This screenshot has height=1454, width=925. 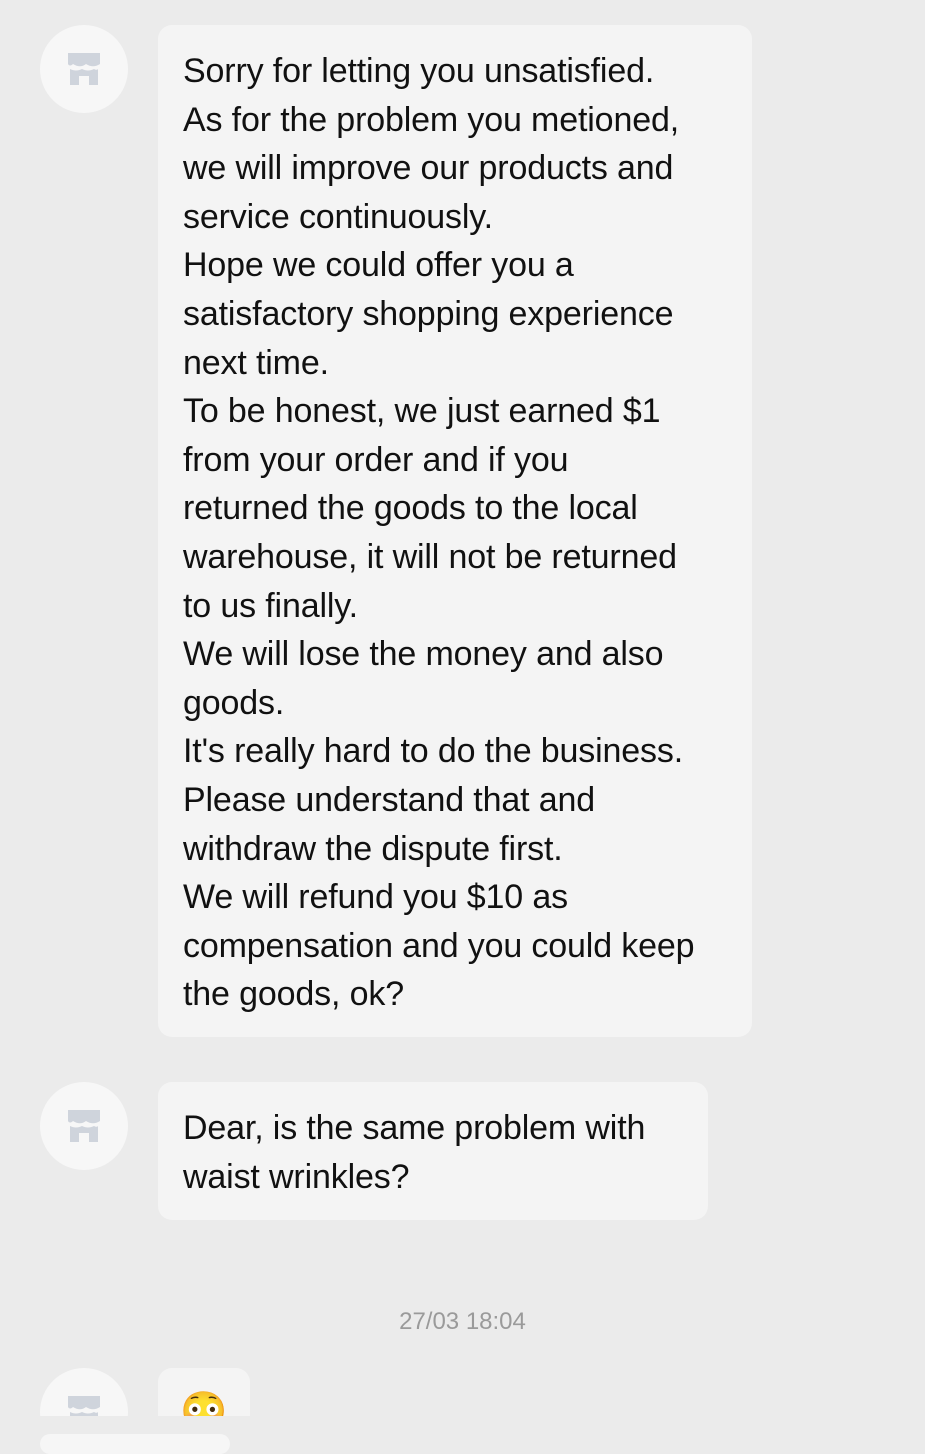 What do you see at coordinates (135, 1444) in the screenshot?
I see `input-field-edge` at bounding box center [135, 1444].